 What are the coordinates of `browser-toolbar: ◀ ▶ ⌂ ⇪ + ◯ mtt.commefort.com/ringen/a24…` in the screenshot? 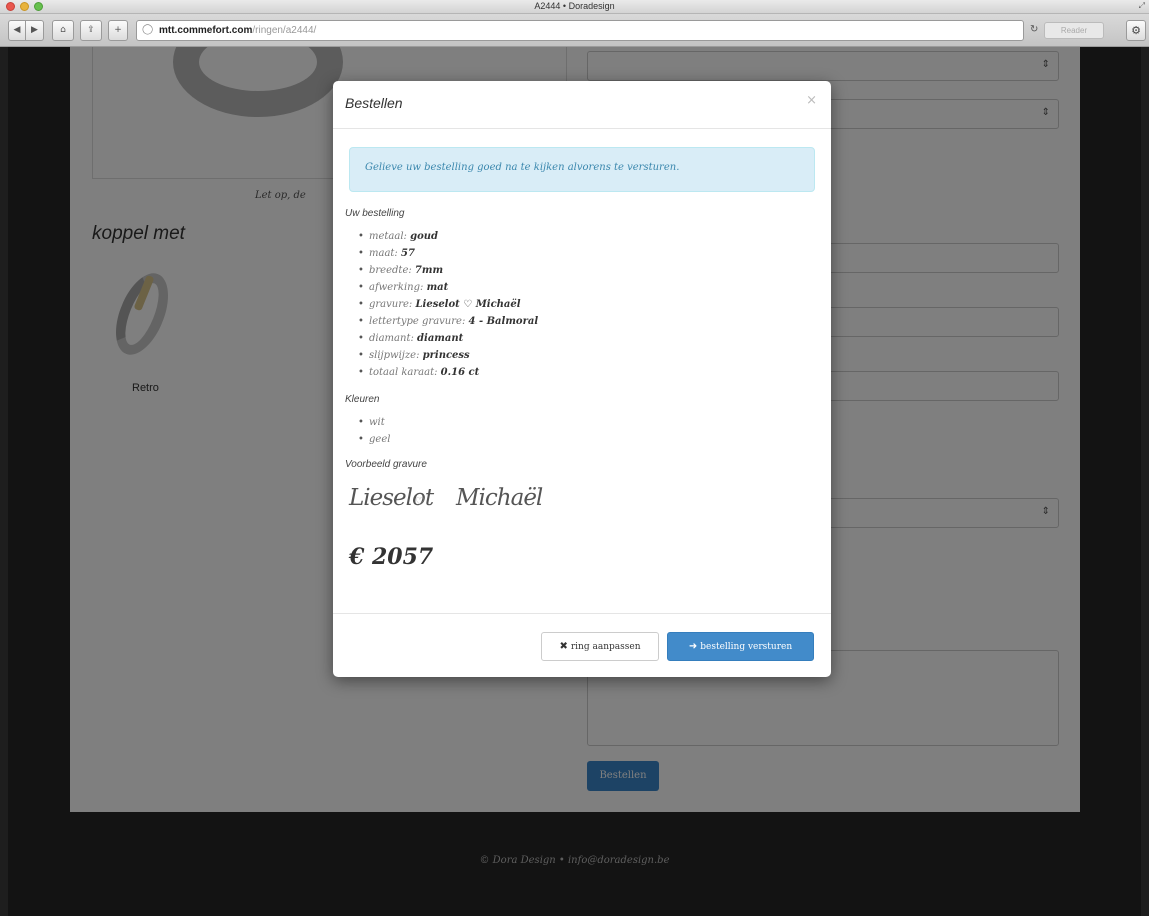 It's located at (574, 30).